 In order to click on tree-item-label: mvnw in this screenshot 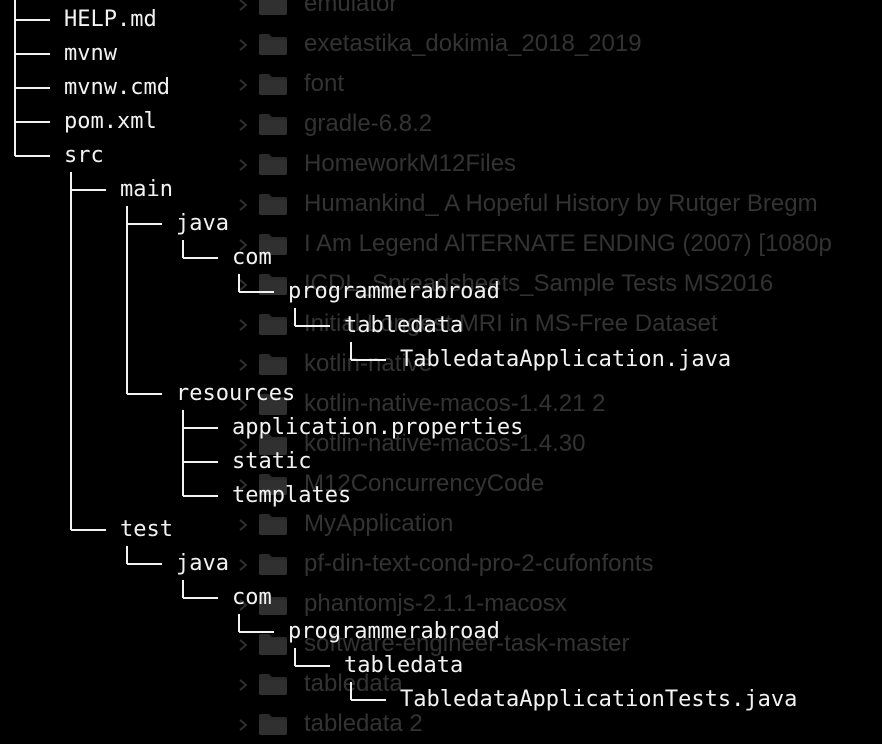, I will do `click(90, 53)`.